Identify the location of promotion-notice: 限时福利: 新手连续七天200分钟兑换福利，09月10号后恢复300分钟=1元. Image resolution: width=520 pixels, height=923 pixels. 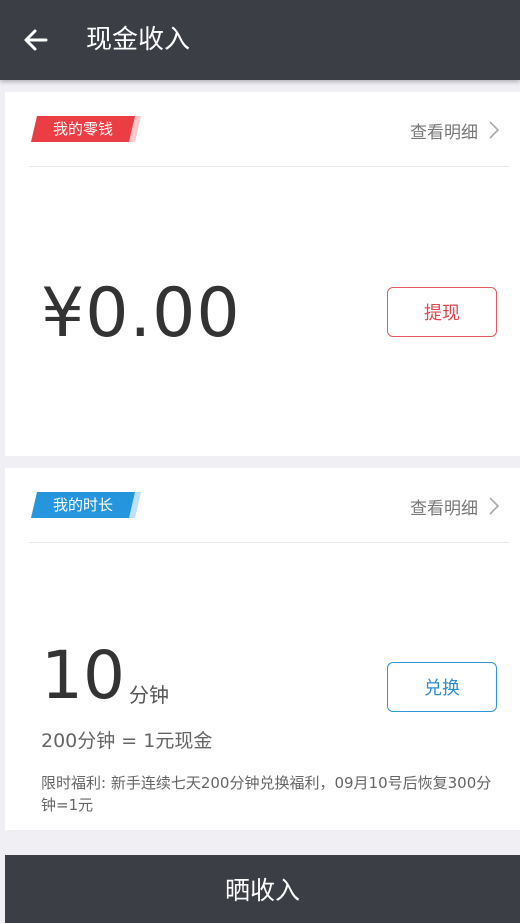
(266, 794).